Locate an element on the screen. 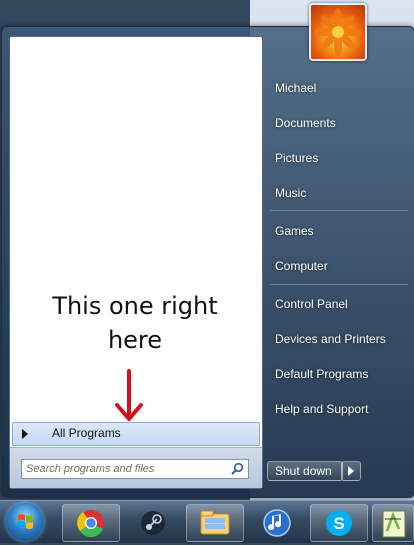 This screenshot has height=545, width=414. all-programs-button: All Programs is located at coordinates (136, 434).